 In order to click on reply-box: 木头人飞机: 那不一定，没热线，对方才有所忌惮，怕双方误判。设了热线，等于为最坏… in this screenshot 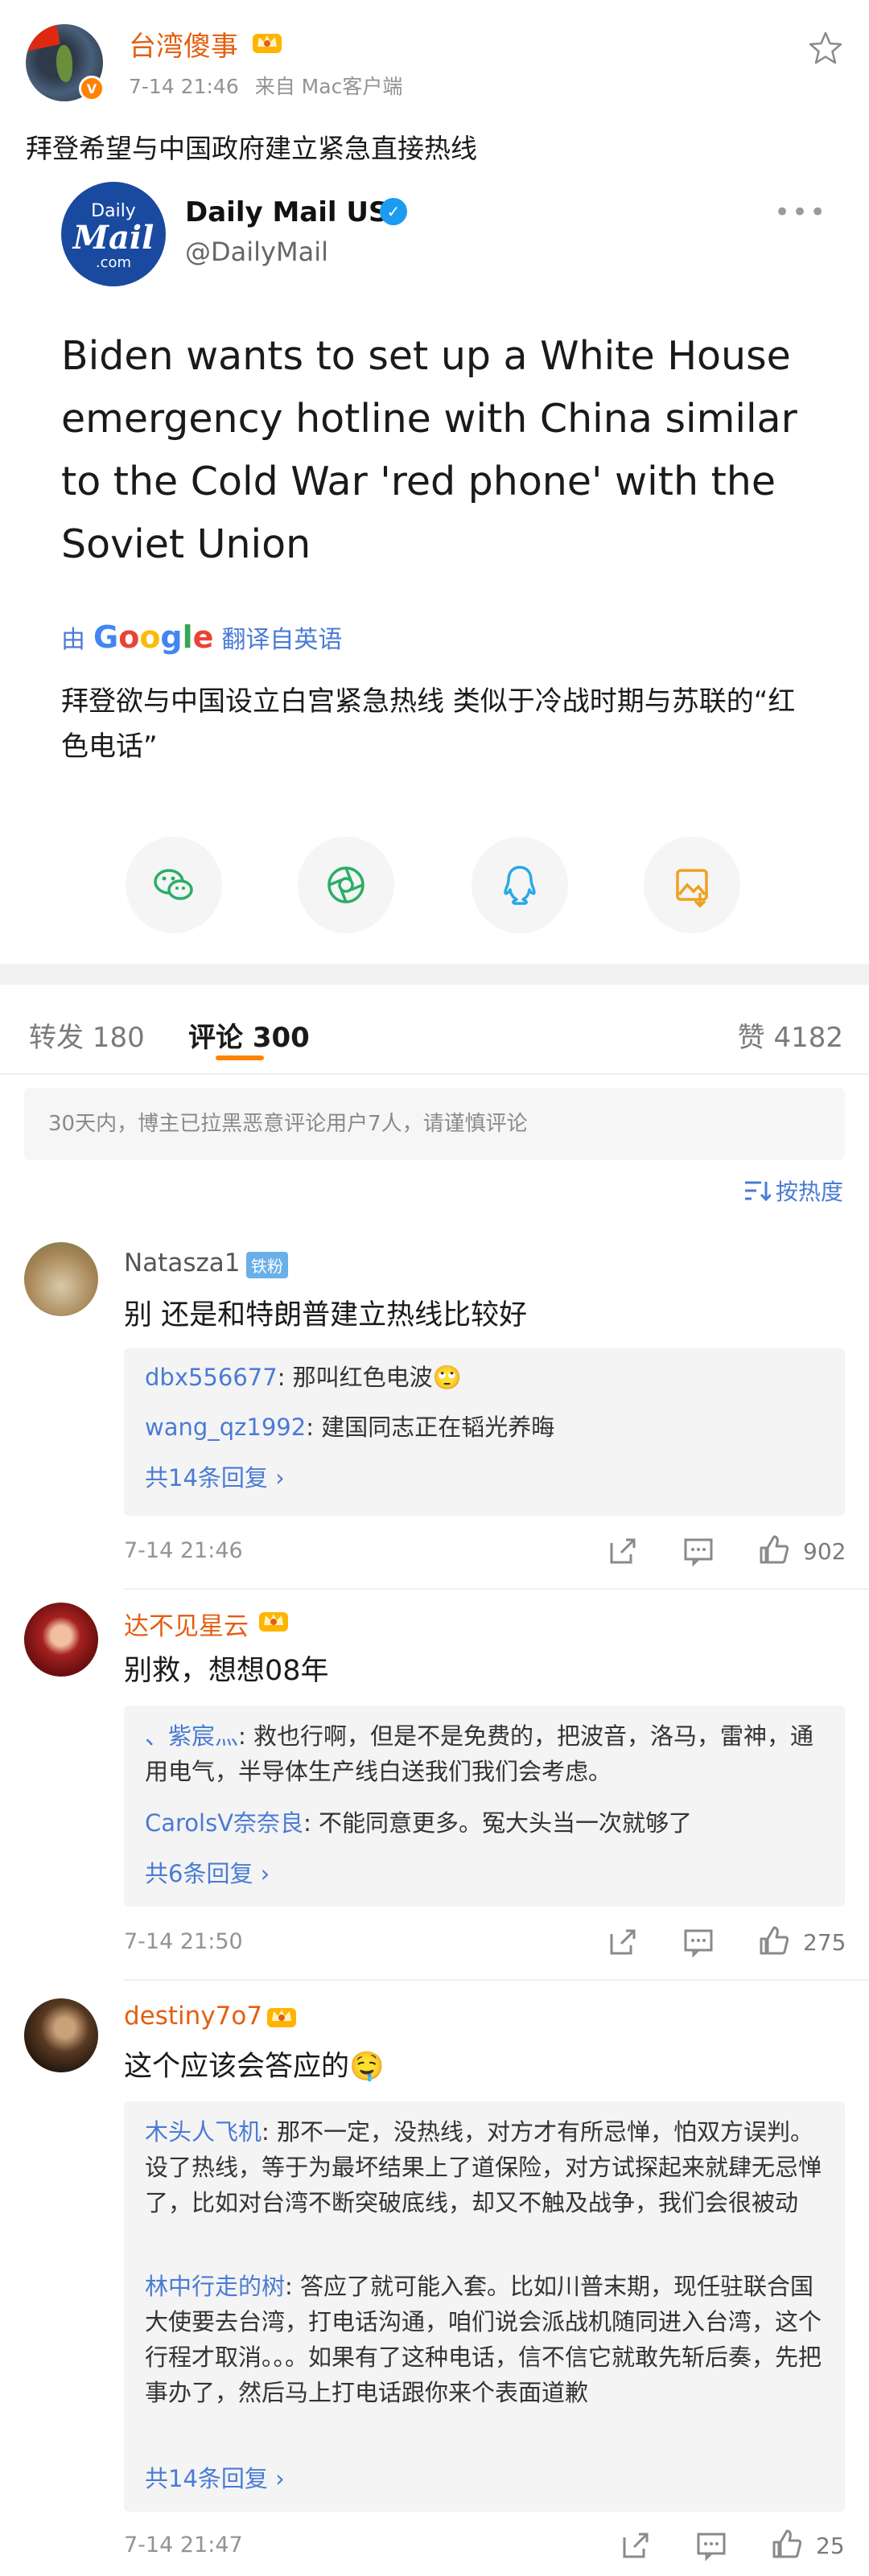, I will do `click(484, 2306)`.